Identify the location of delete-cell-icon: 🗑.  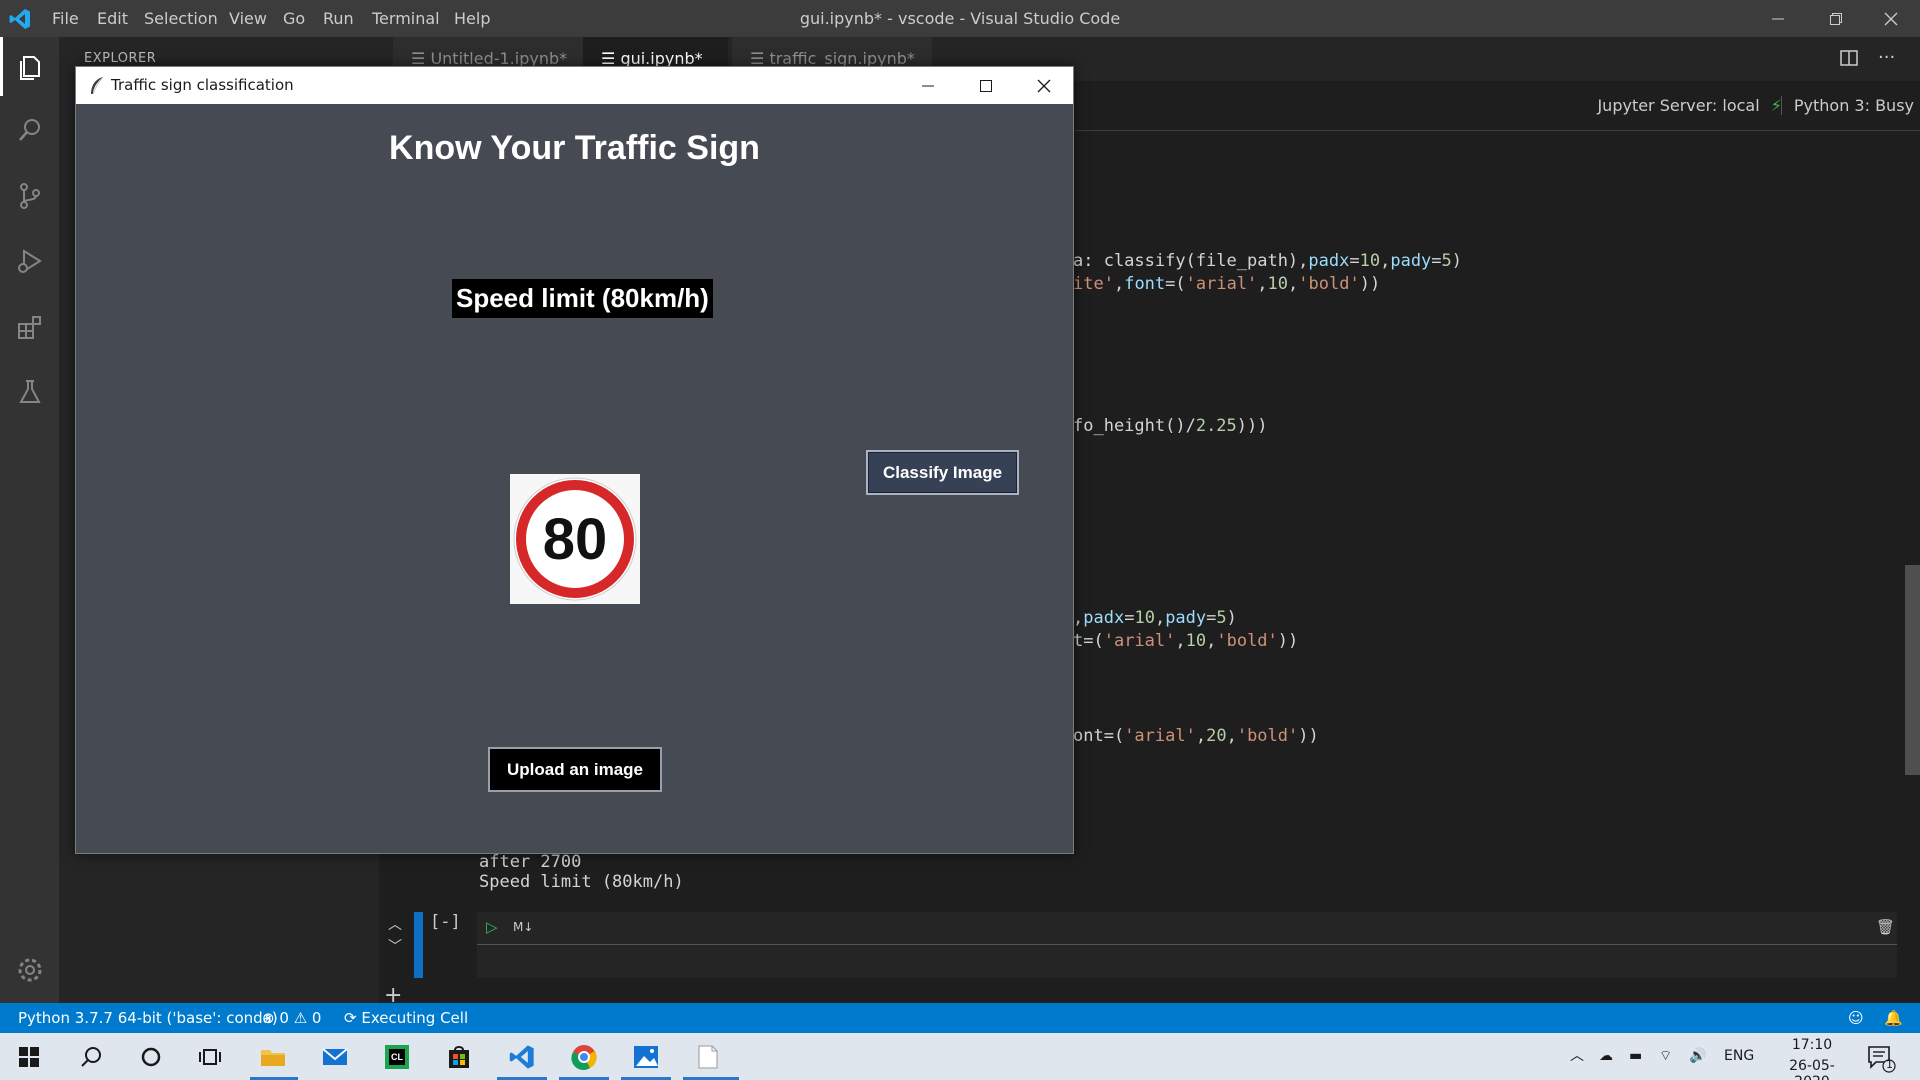
(1885, 927).